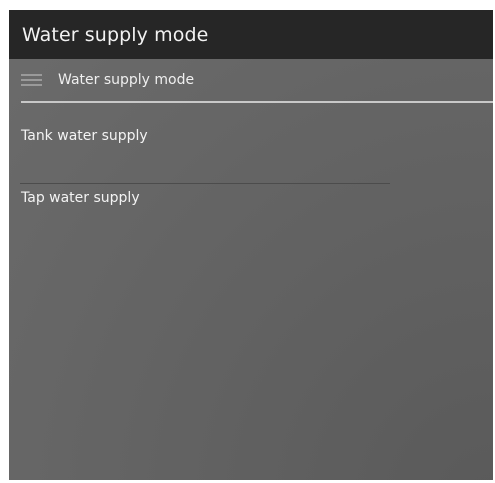  What do you see at coordinates (31, 80) in the screenshot?
I see `hamburger-menu-icon` at bounding box center [31, 80].